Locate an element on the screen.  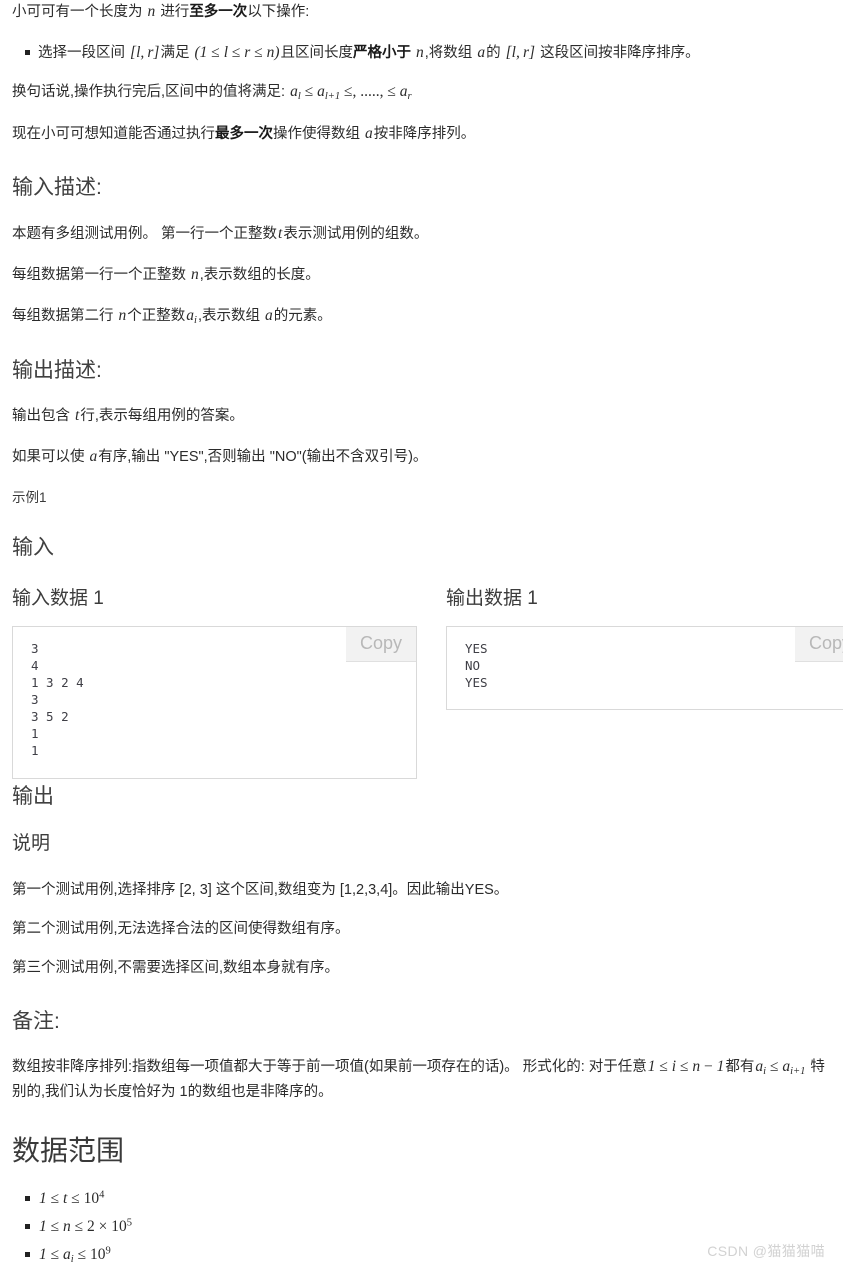
bullet-var-a: a is located at coordinates (481, 53).